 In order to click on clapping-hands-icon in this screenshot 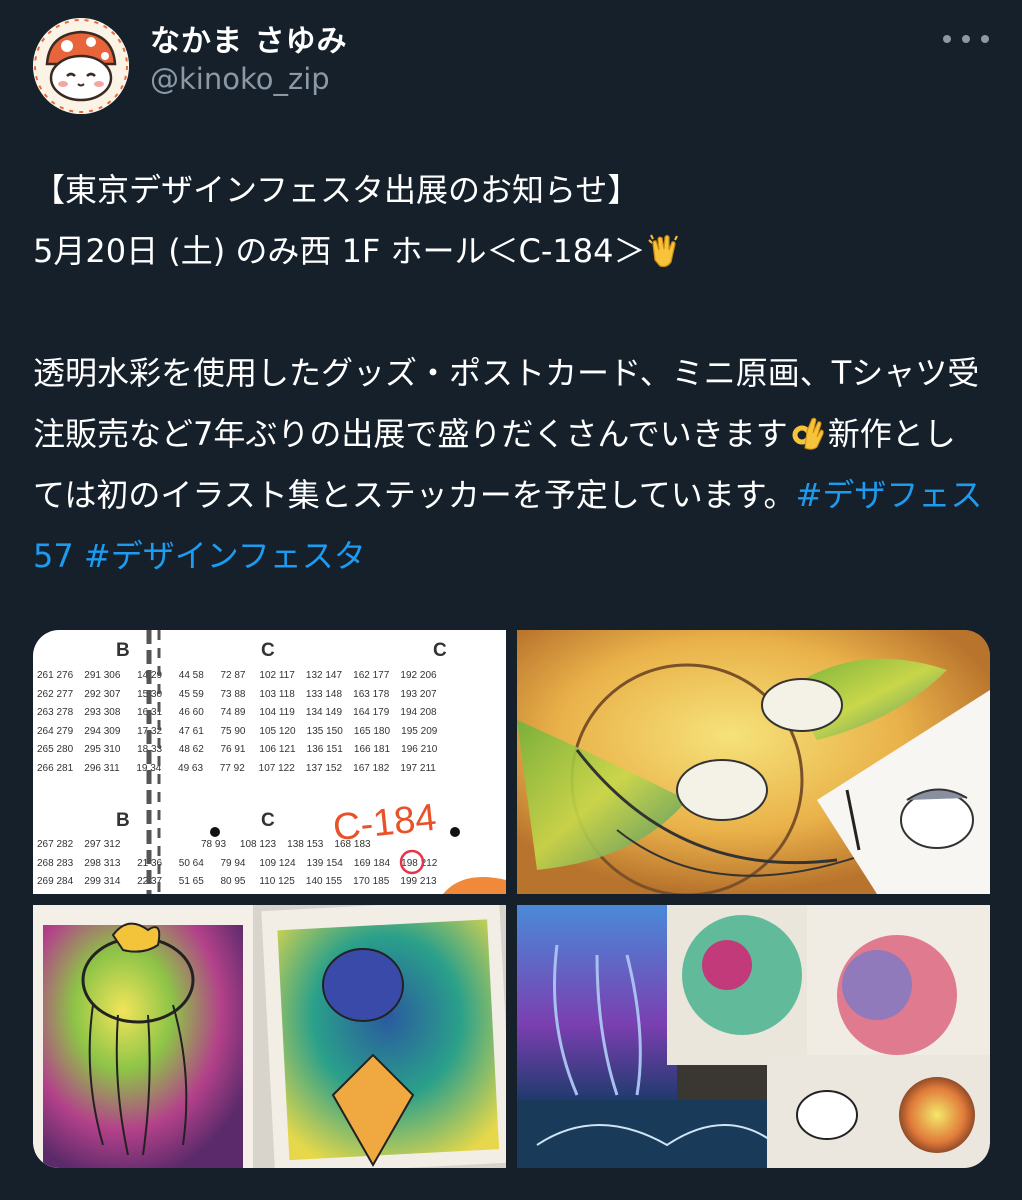, I will do `click(663, 251)`.